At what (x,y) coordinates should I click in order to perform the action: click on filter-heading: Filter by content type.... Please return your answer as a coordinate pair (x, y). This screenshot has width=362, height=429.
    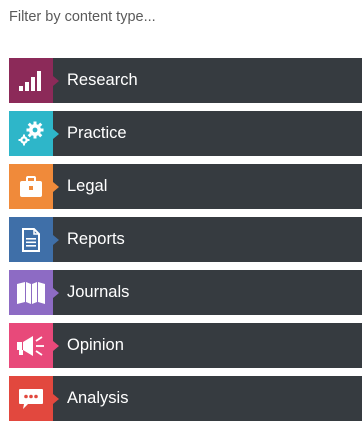
    Looking at the image, I should click on (82, 17).